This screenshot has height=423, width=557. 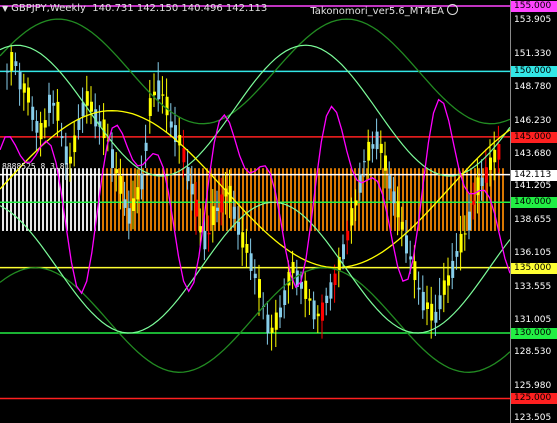 I want to click on price-tick: 131.005, so click(x=533, y=319).